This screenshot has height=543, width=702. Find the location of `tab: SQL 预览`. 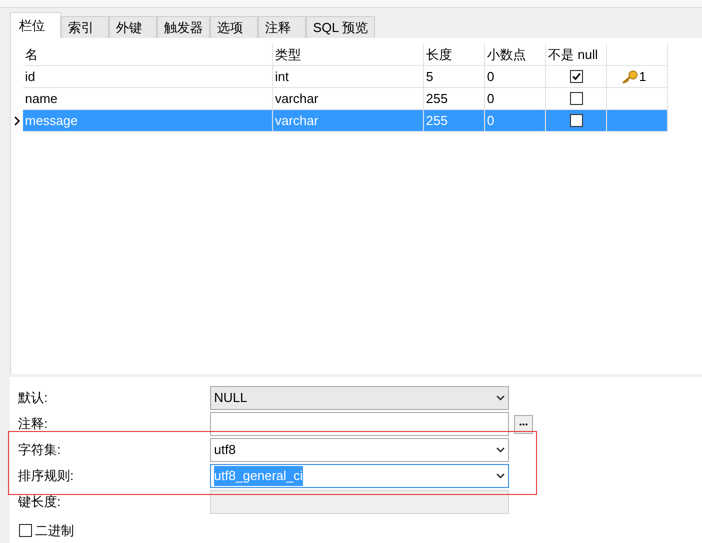

tab: SQL 预览 is located at coordinates (341, 27).